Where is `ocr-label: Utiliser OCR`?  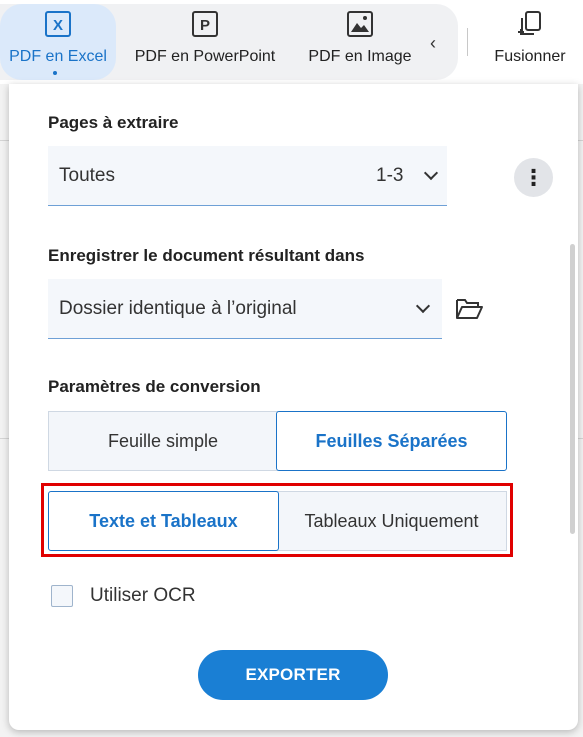
ocr-label: Utiliser OCR is located at coordinates (143, 595).